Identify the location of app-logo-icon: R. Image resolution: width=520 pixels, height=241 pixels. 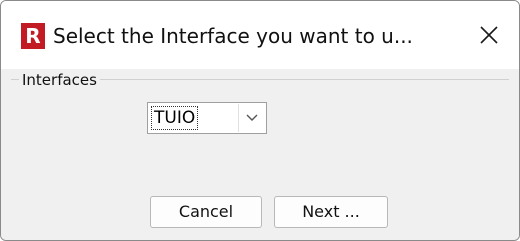
(33, 36).